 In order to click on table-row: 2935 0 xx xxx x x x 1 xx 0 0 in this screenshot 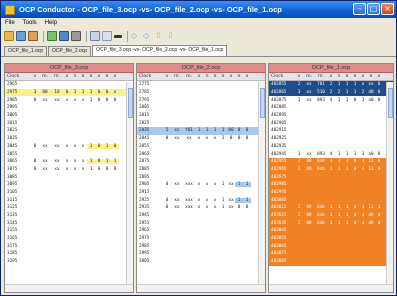, I will do `click(201, 208)`.